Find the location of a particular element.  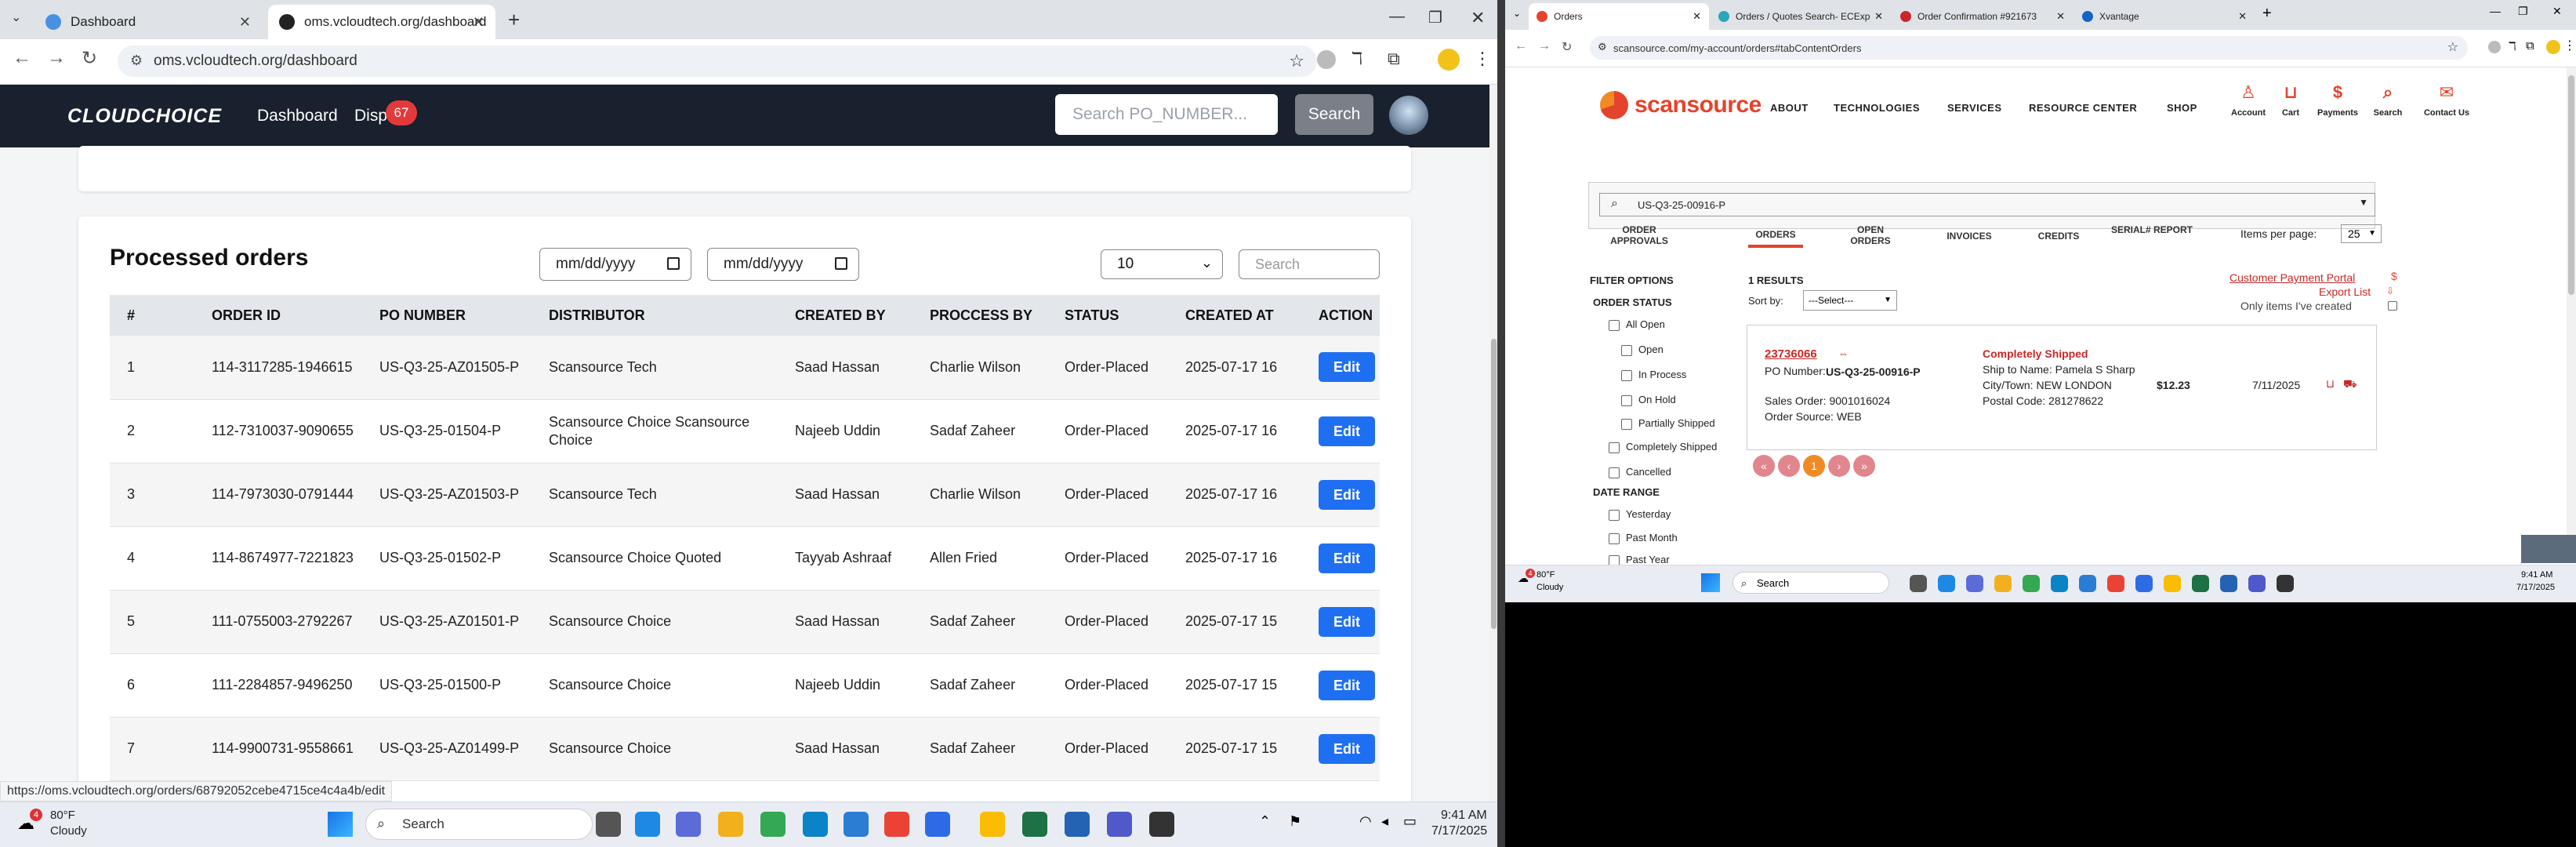

prev-page-button: ‹ is located at coordinates (1789, 466).